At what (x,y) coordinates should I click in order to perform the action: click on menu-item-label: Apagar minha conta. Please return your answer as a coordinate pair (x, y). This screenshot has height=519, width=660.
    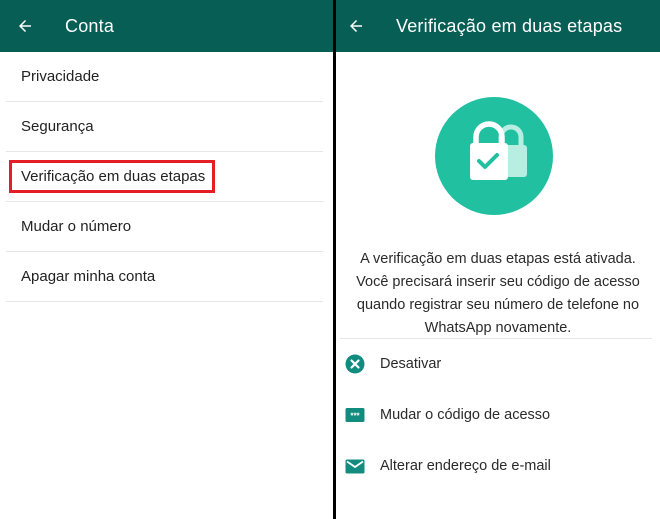
    Looking at the image, I should click on (88, 276).